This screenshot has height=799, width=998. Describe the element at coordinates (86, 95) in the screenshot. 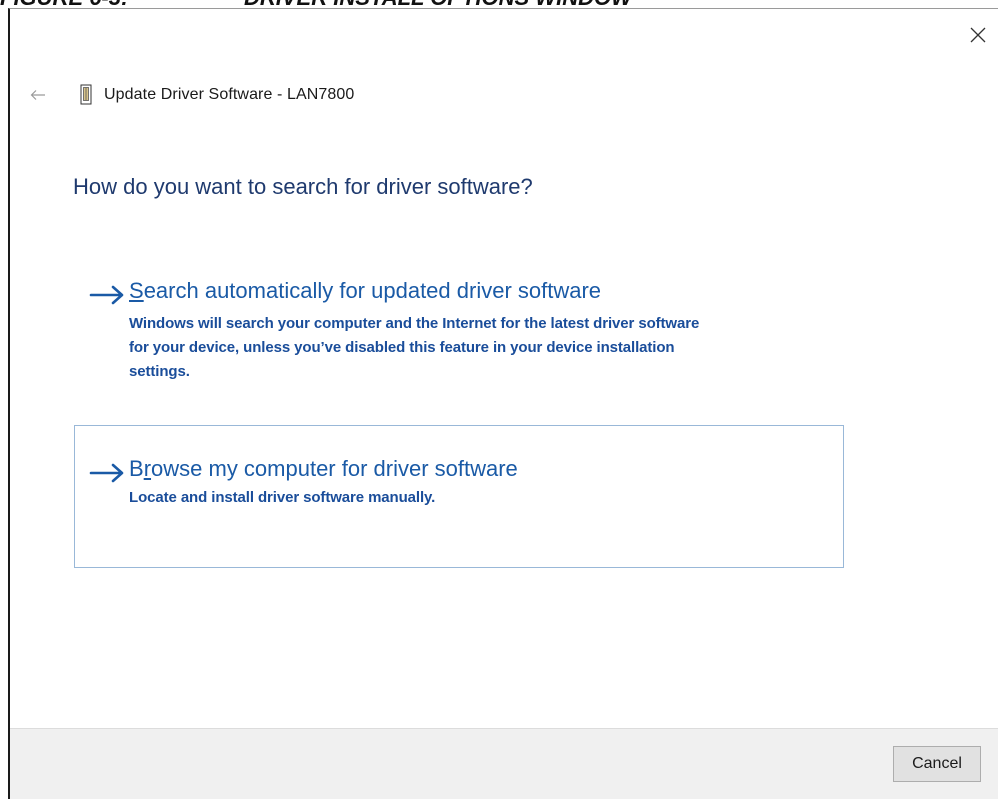

I see `network-adapter-icon` at that location.